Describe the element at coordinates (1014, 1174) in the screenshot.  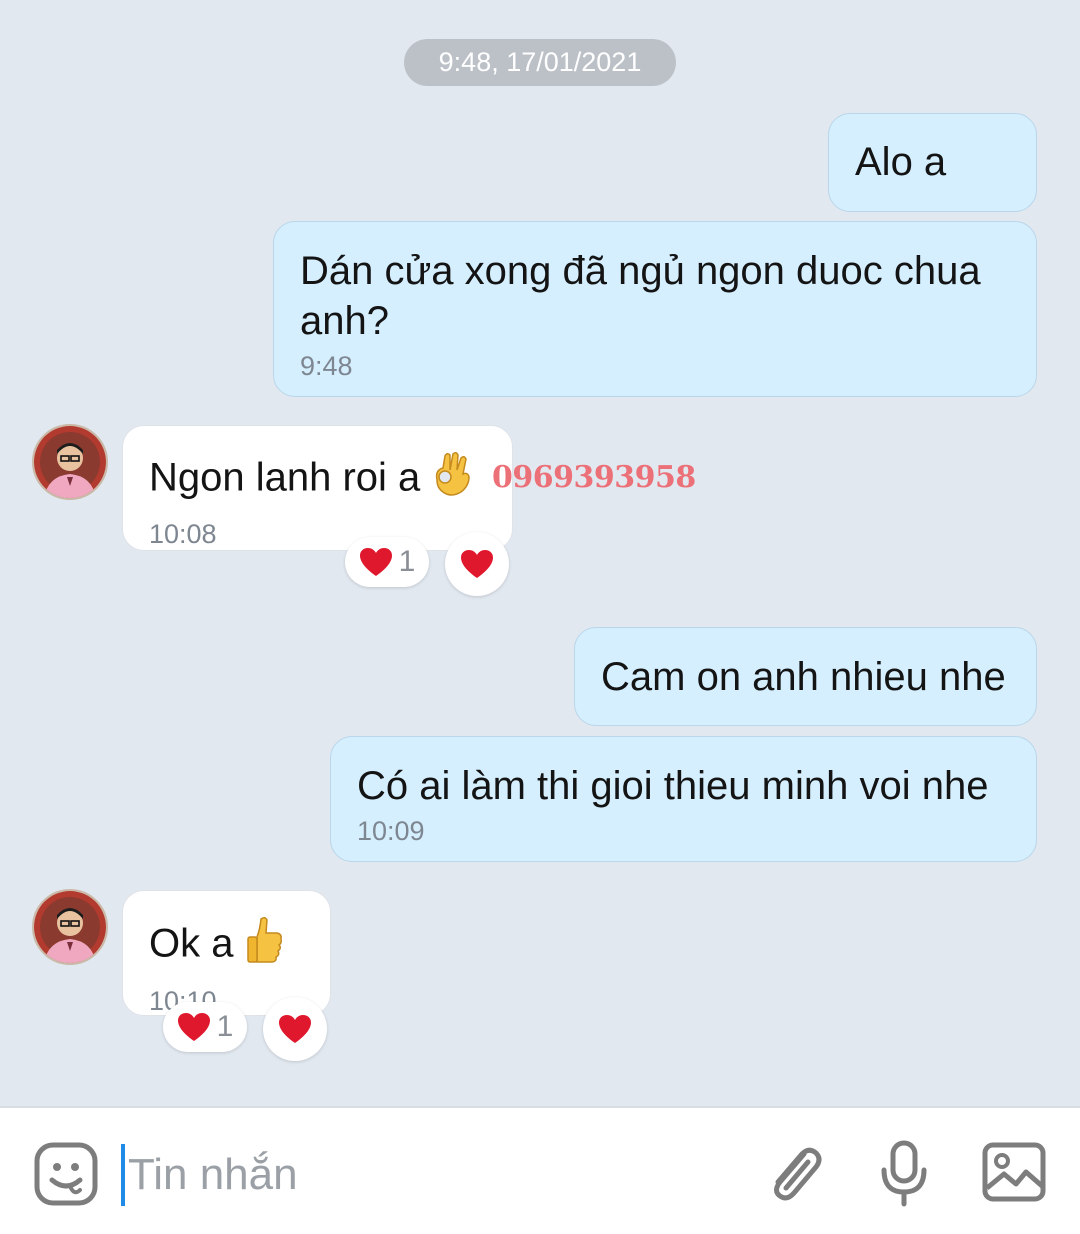
I see `image-icon` at that location.